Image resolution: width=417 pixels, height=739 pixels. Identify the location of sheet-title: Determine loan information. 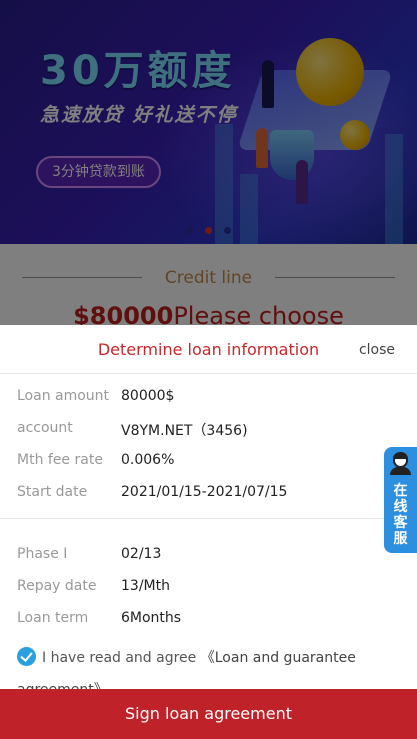
(208, 349).